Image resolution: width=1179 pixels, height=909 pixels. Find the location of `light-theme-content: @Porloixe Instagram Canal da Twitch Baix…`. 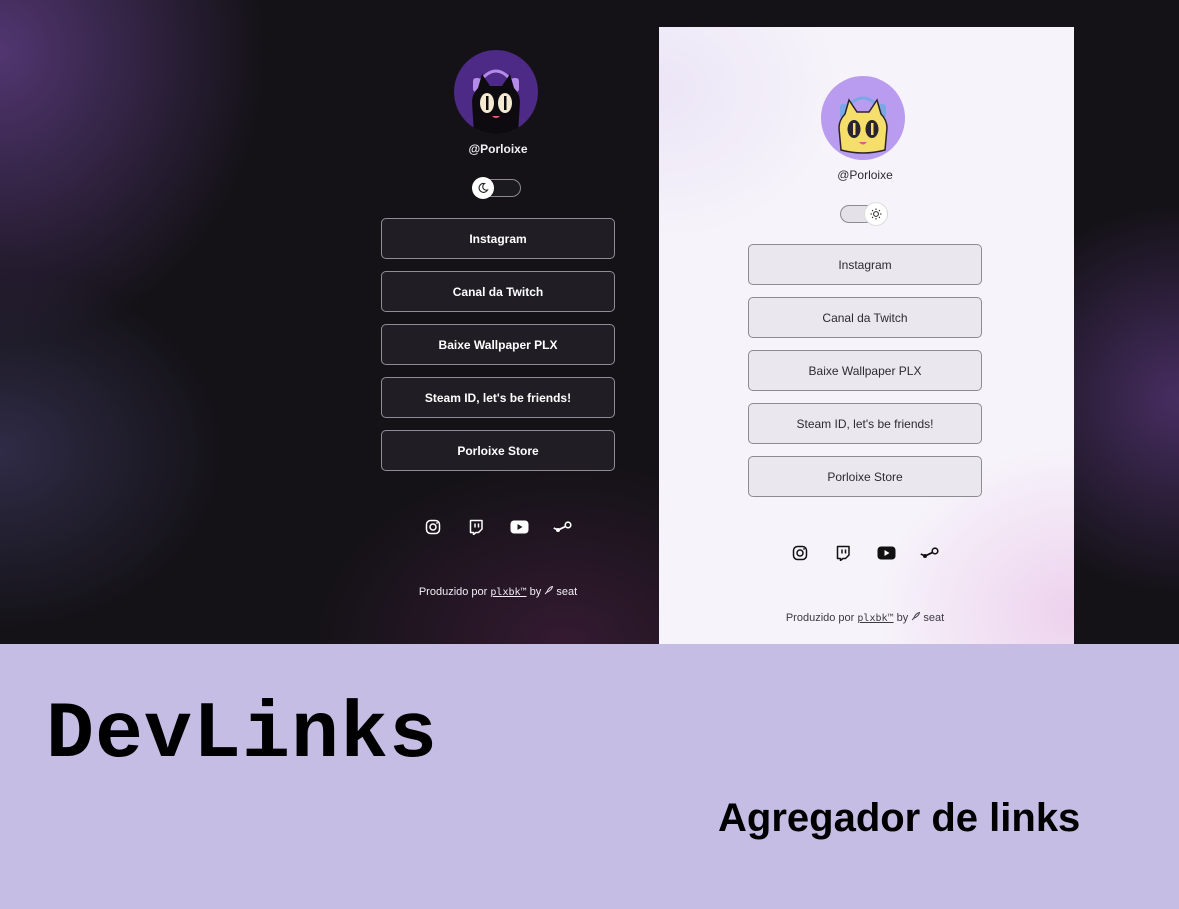

light-theme-content: @Porloixe Instagram Canal da Twitch Baix… is located at coordinates (865, 335).